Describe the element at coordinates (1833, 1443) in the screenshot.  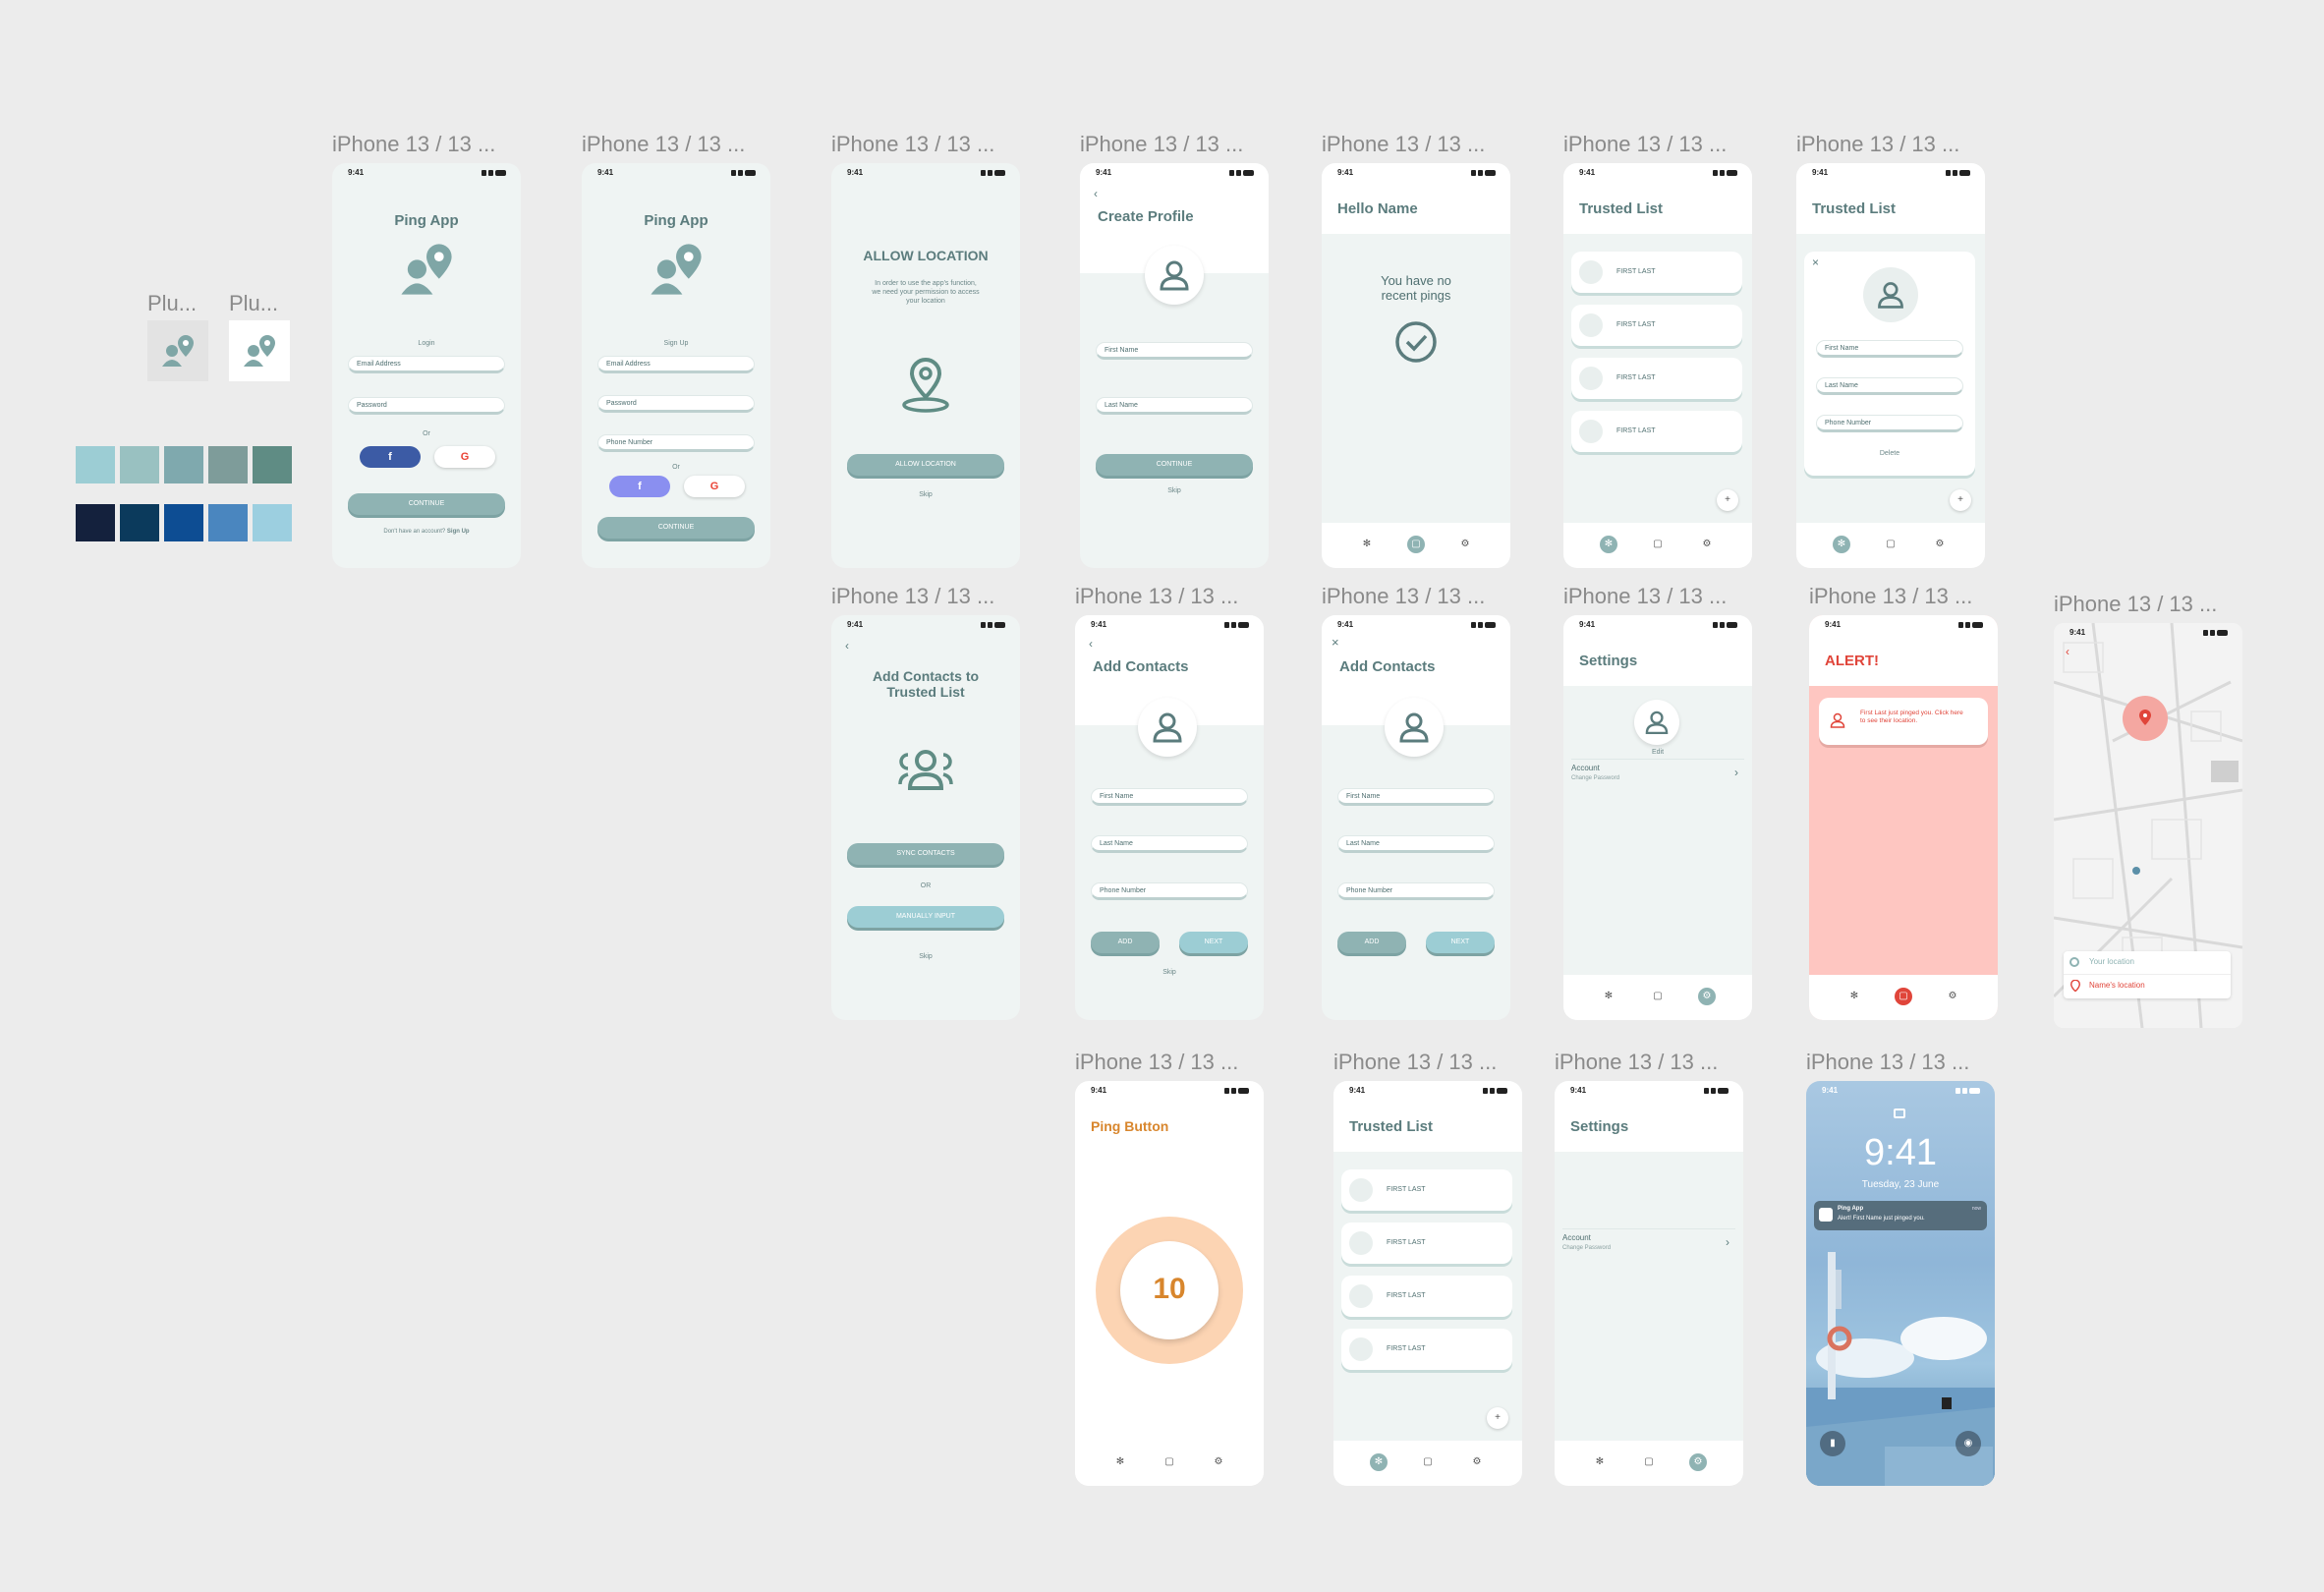
I see `flashlight-button: ▮` at that location.